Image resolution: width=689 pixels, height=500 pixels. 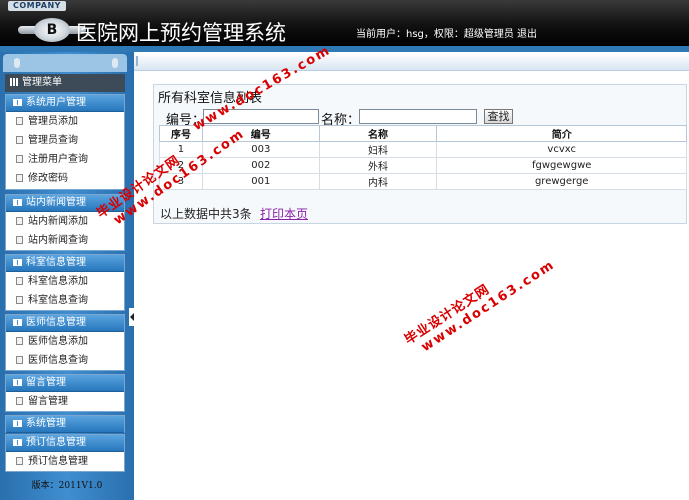 What do you see at coordinates (58, 461) in the screenshot?
I see `menu-item-label: 预订信息管理` at bounding box center [58, 461].